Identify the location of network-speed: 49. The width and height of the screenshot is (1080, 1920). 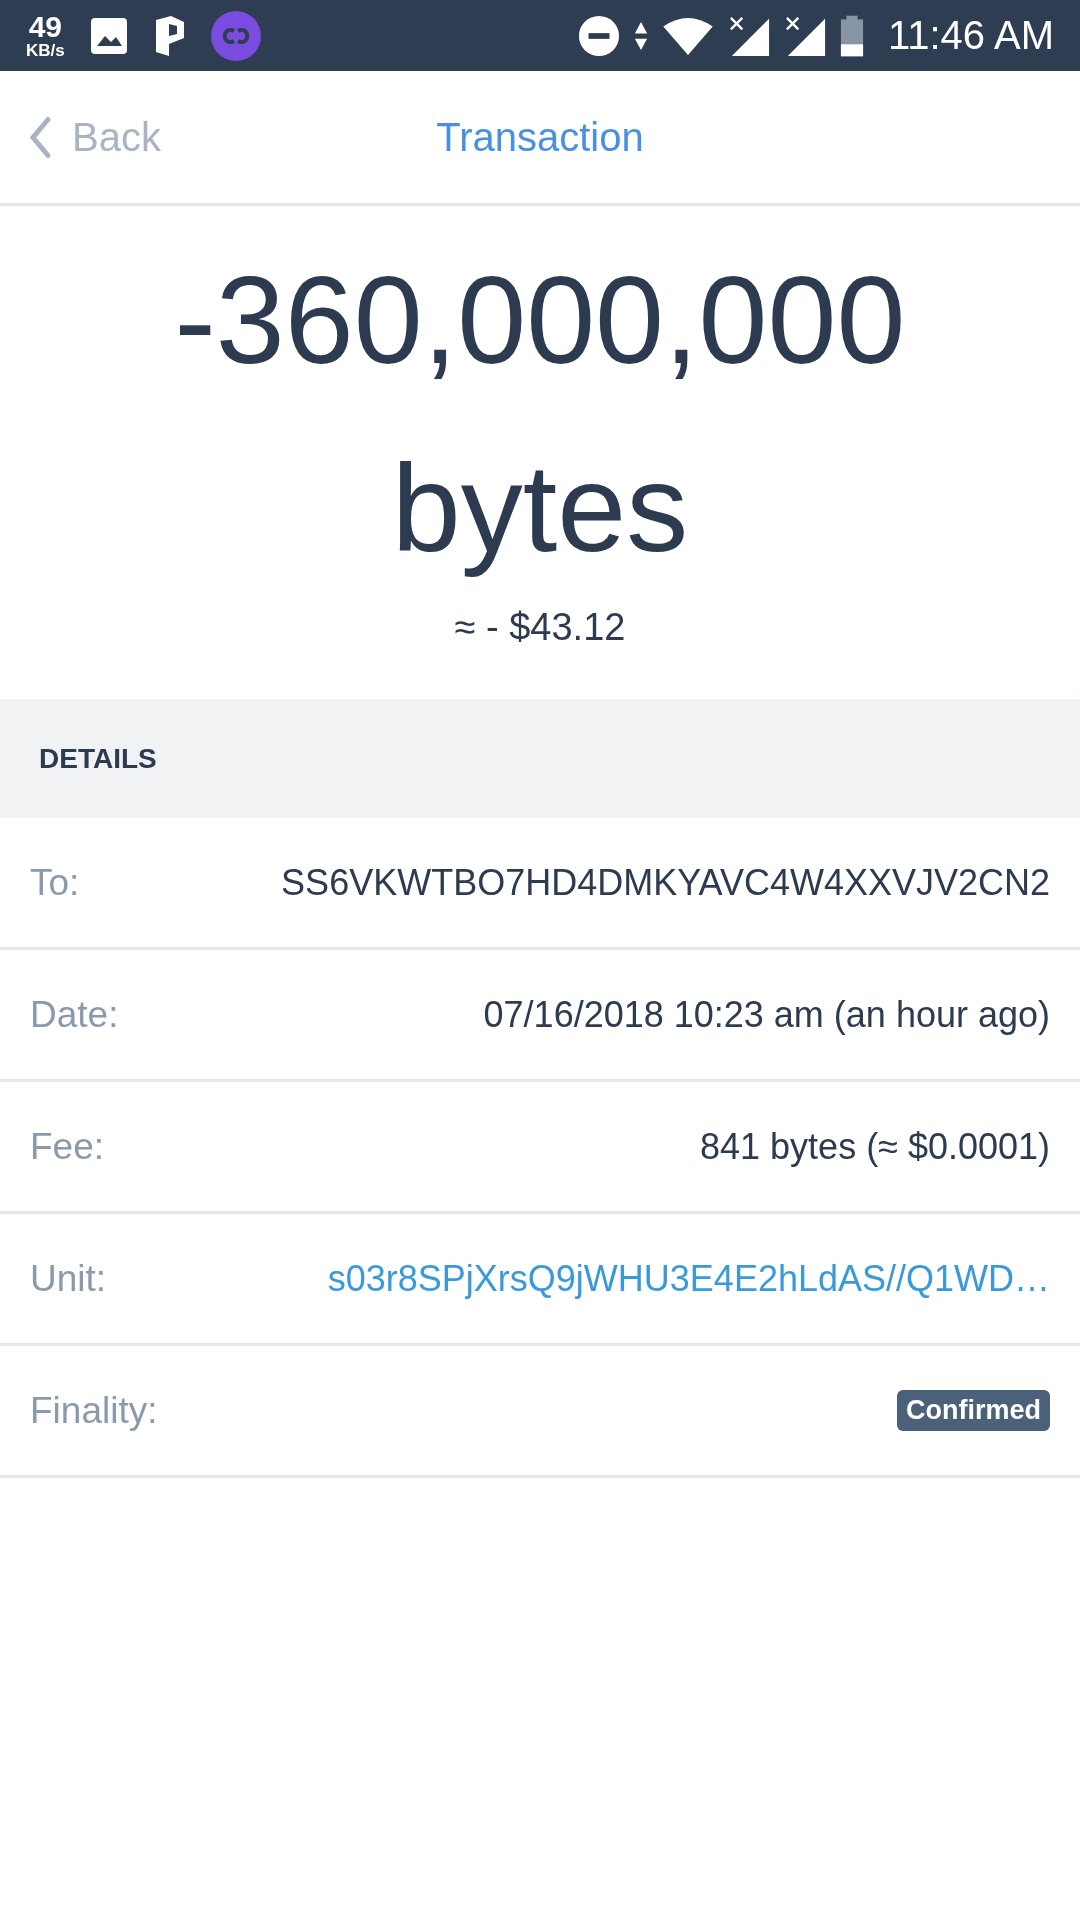
(45, 27).